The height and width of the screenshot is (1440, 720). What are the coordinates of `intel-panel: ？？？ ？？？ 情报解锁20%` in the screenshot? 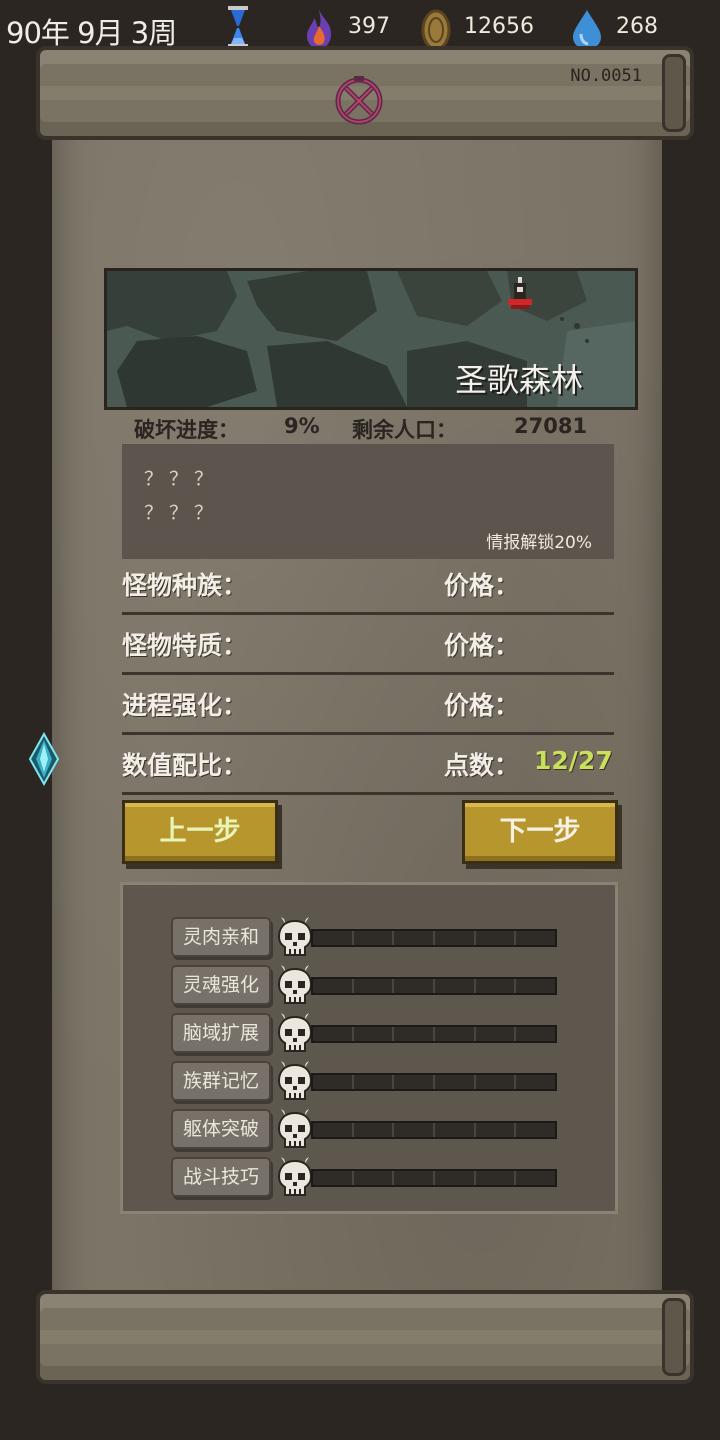 It's located at (368, 501).